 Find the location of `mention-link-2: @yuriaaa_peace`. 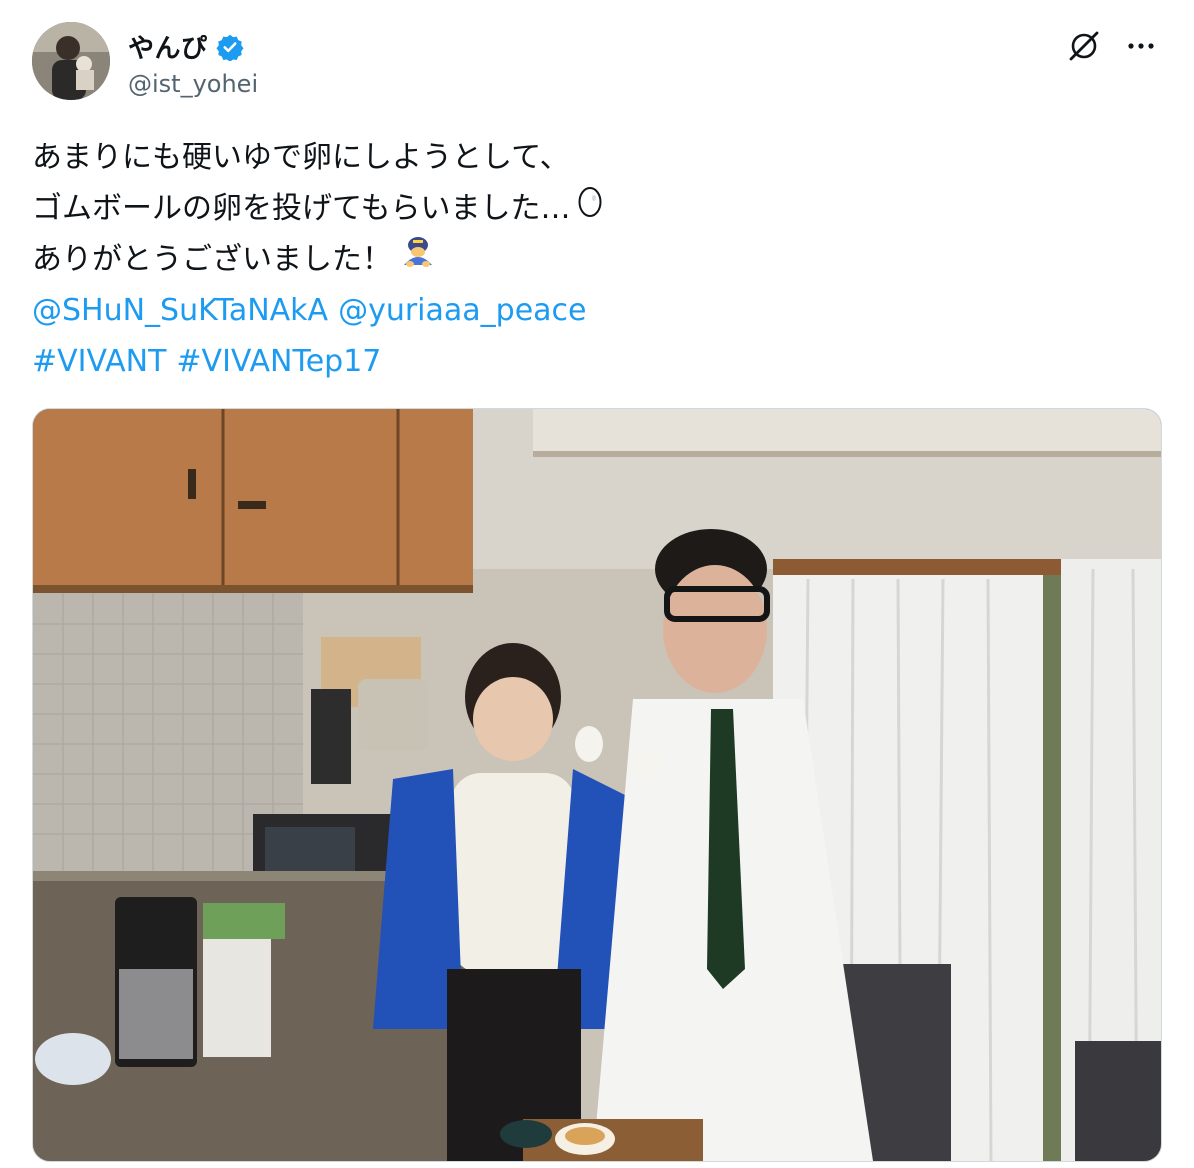

mention-link-2: @yuriaaa_peace is located at coordinates (462, 310).